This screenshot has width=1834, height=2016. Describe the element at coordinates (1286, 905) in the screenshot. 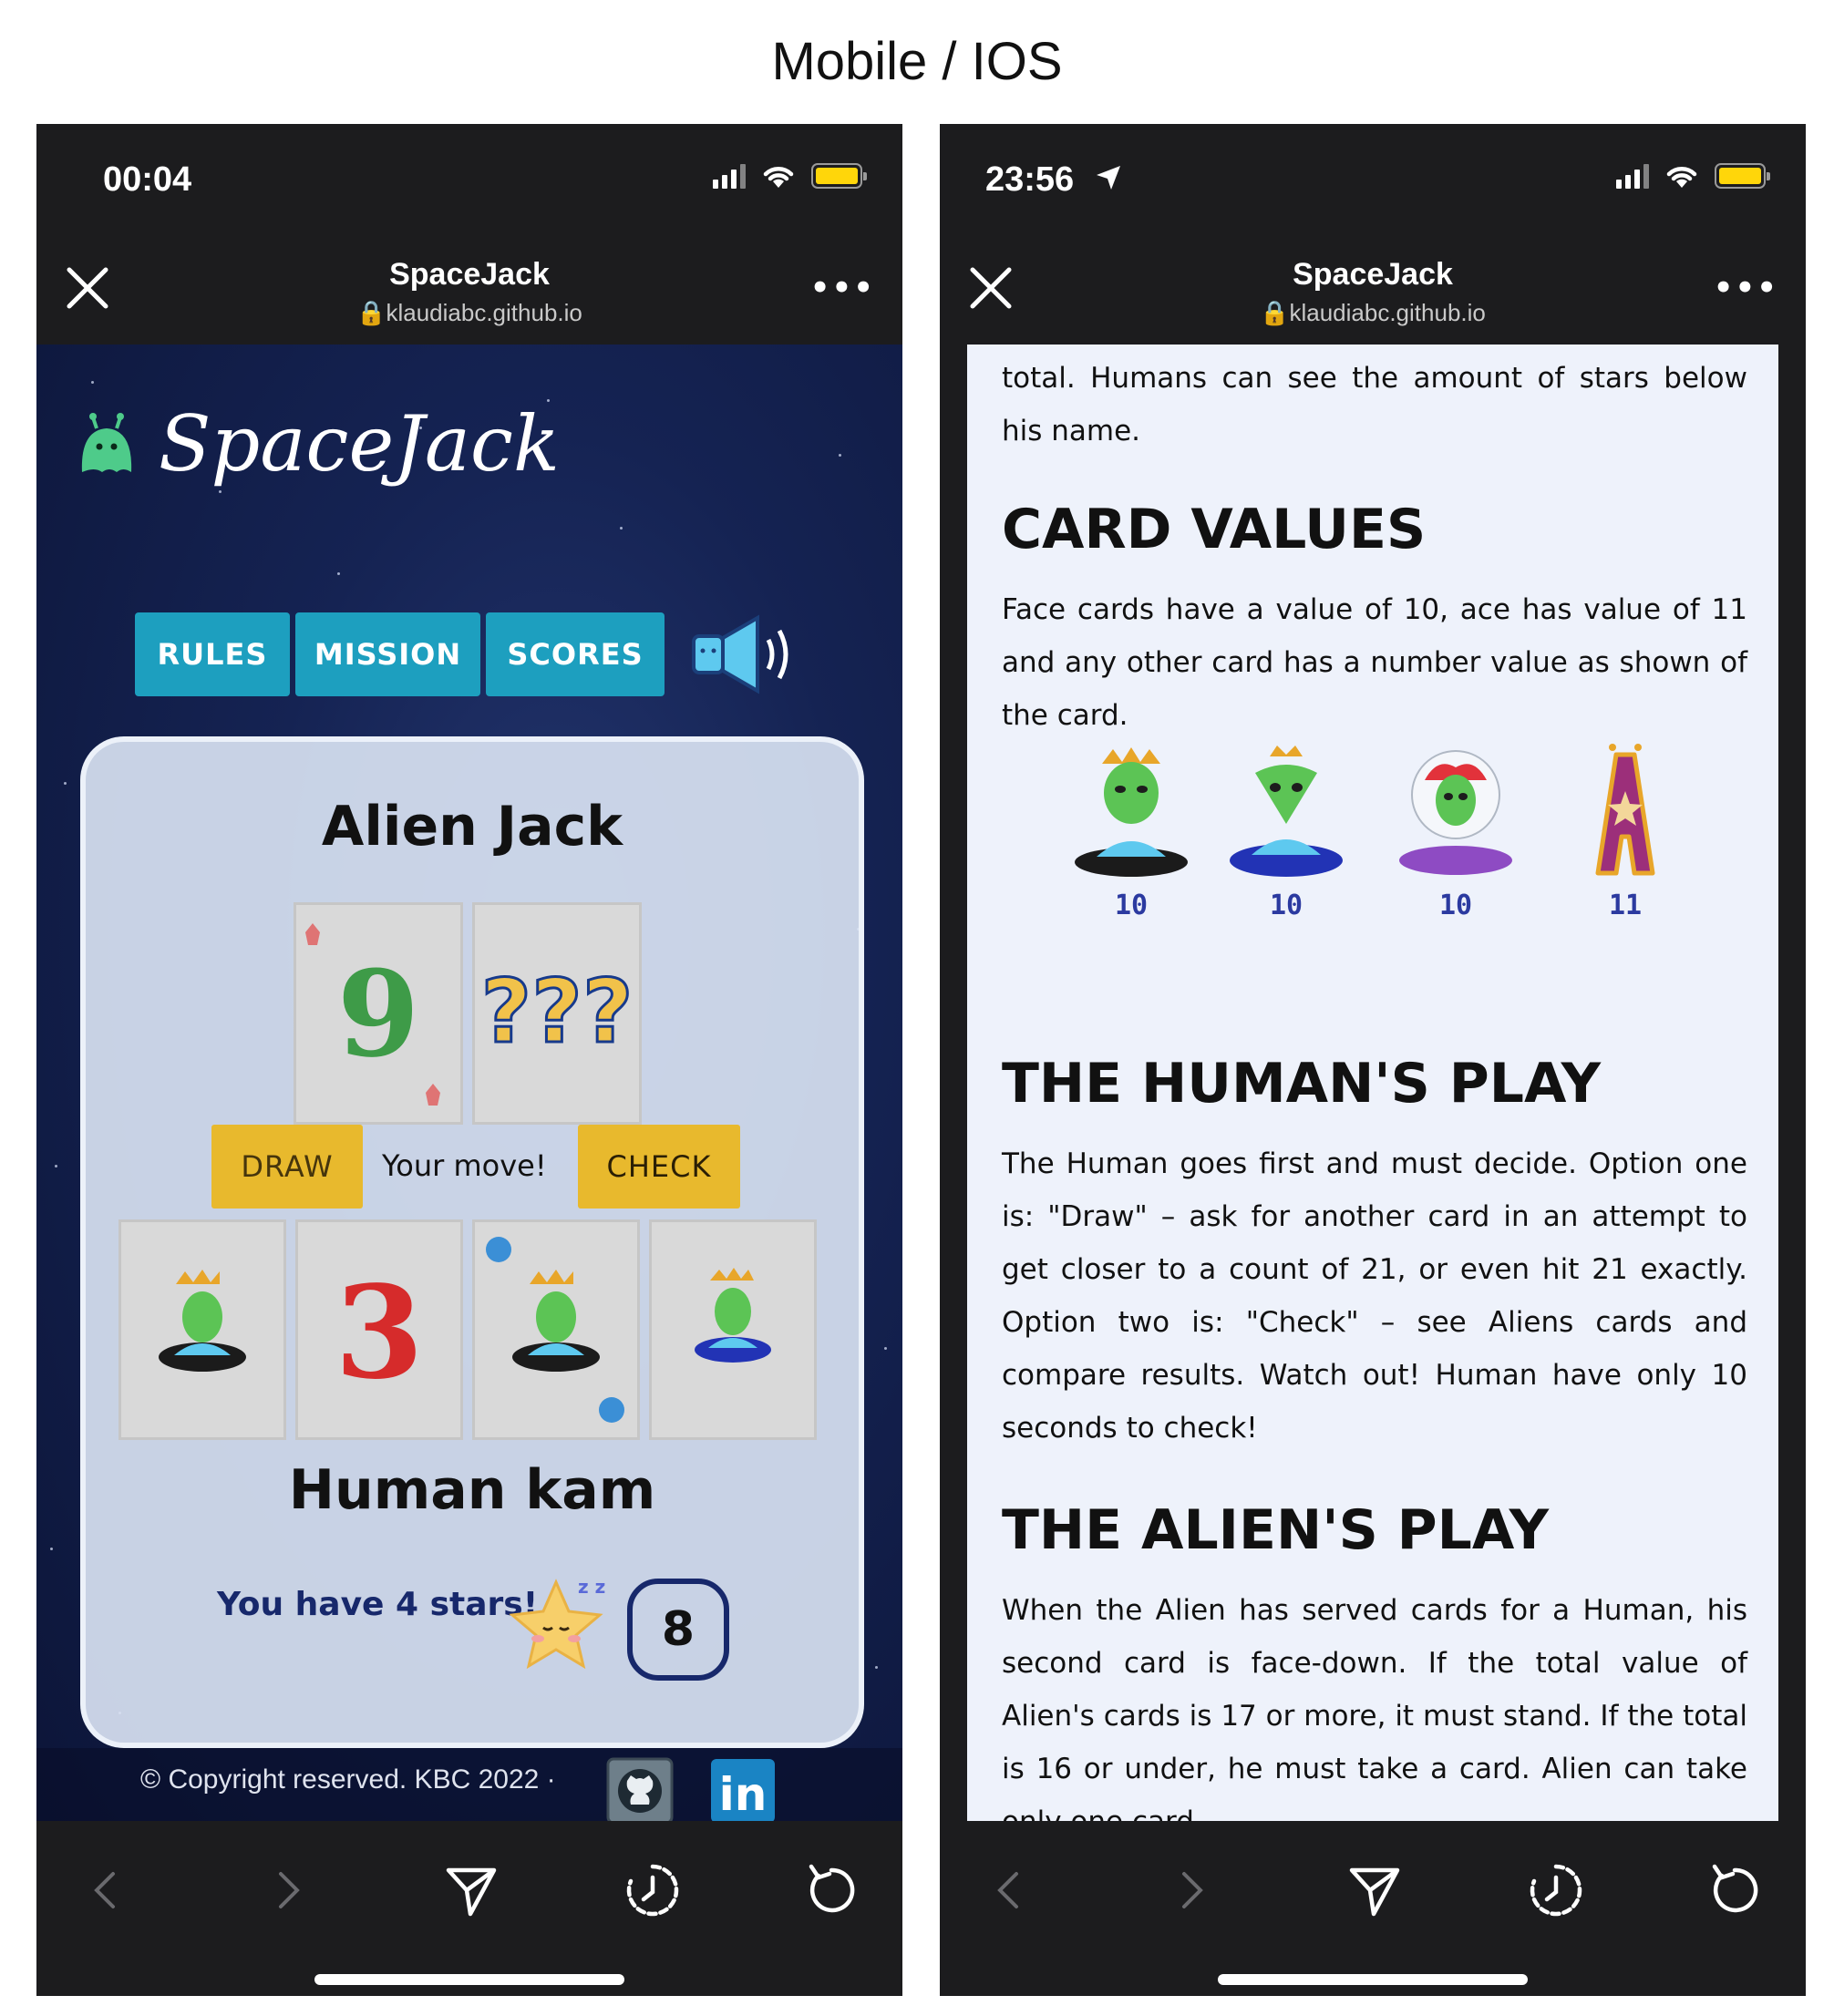

I see `card-value-2: 10` at that location.